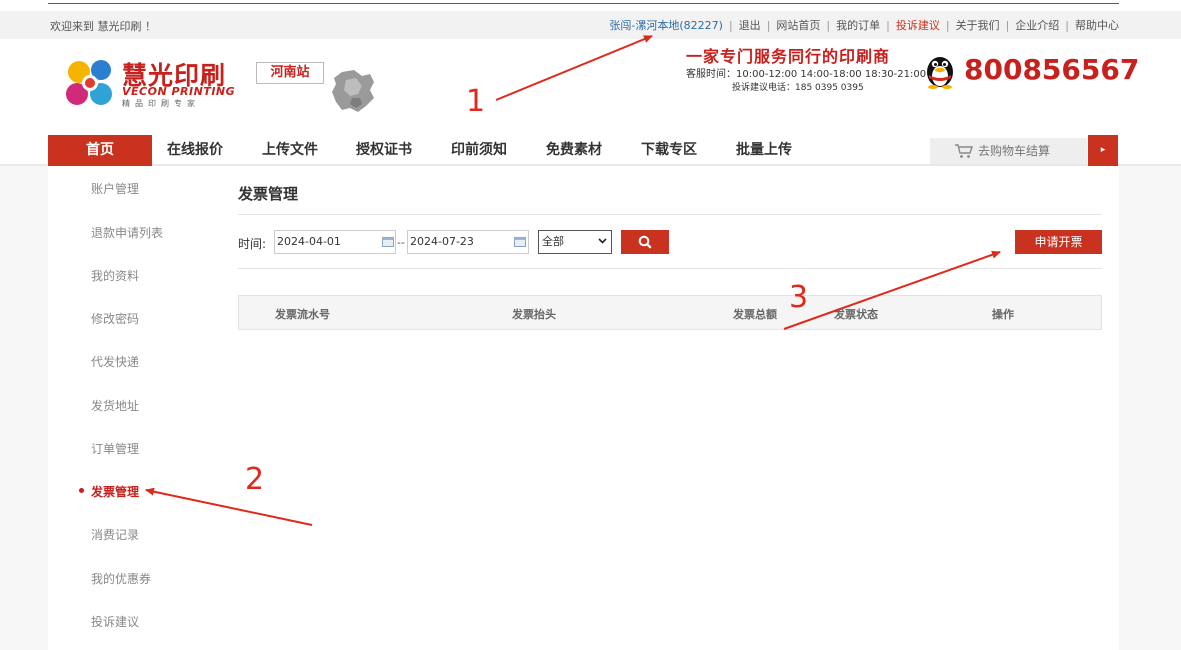 The height and width of the screenshot is (650, 1181). Describe the element at coordinates (1037, 25) in the screenshot. I see `company-intro-link: 企业介绍` at that location.